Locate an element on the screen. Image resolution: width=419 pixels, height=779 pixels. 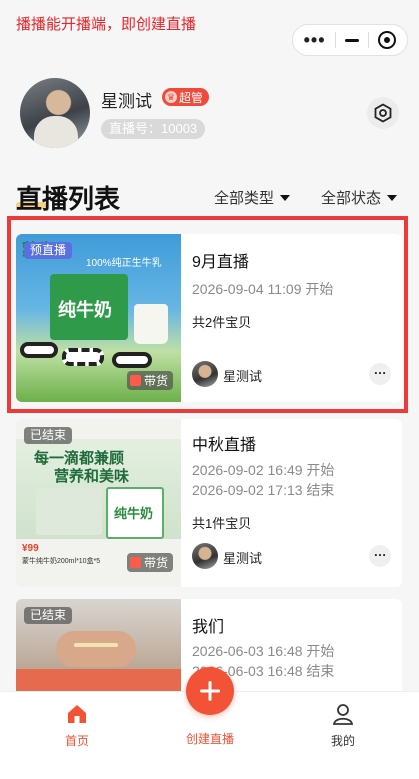
goods-count: 共1件宝贝 is located at coordinates (222, 523).